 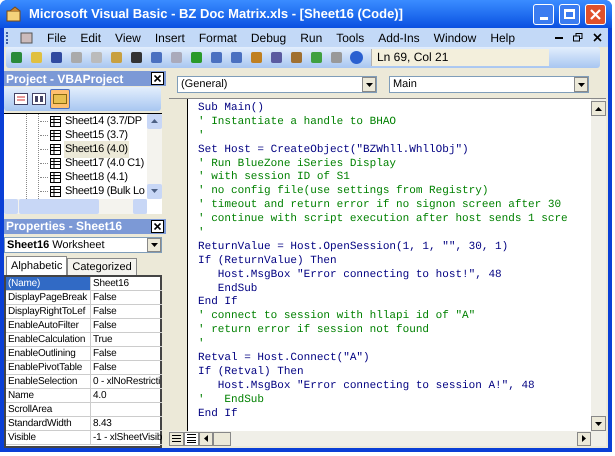 I want to click on property-name: EnablePivotTable, so click(x=48, y=367).